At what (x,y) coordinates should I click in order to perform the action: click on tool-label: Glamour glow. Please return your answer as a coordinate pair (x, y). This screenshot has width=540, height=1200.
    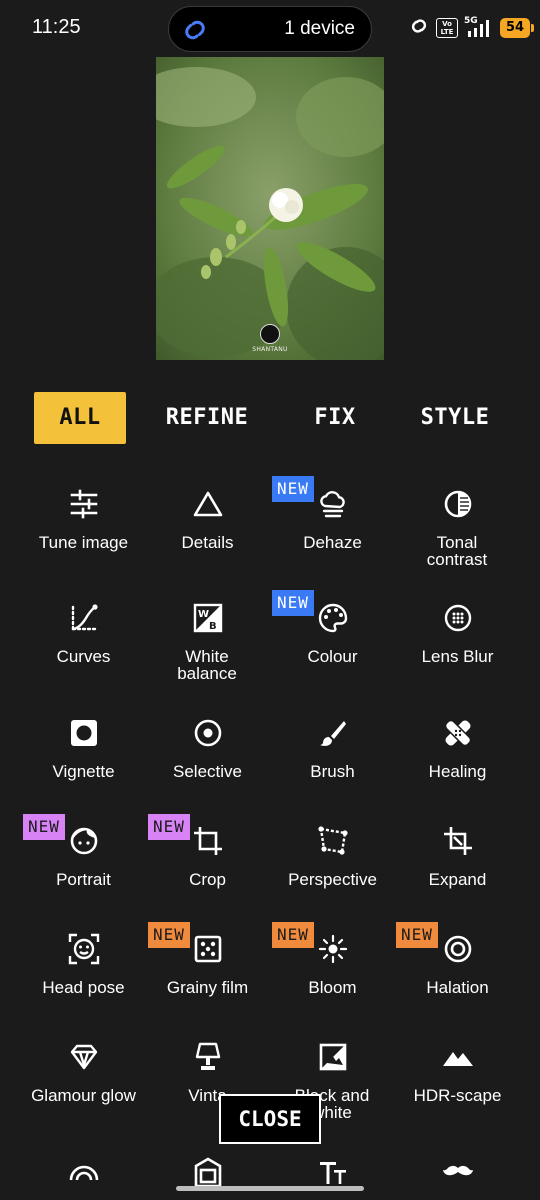
    Looking at the image, I should click on (83, 1095).